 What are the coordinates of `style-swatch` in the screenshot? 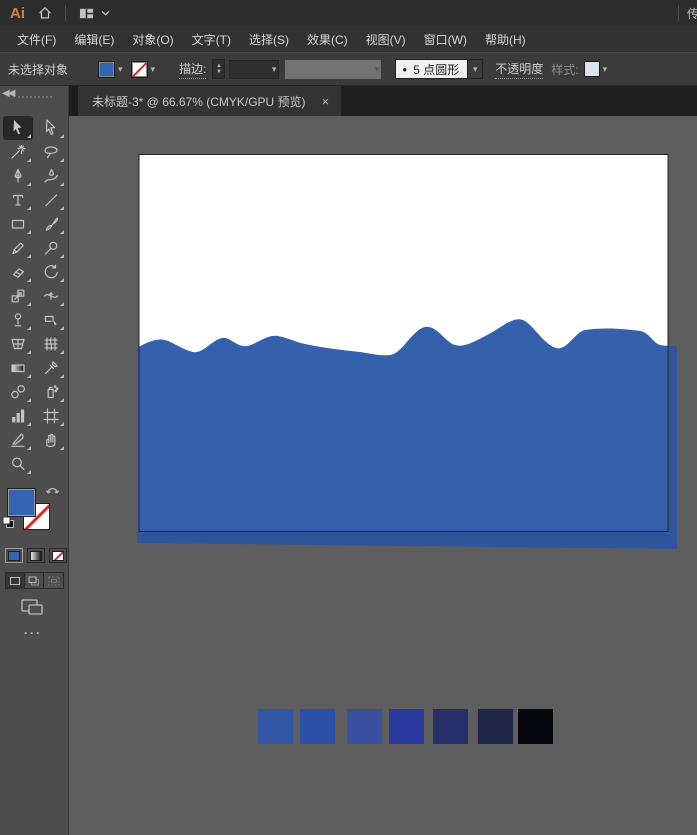 It's located at (591, 69).